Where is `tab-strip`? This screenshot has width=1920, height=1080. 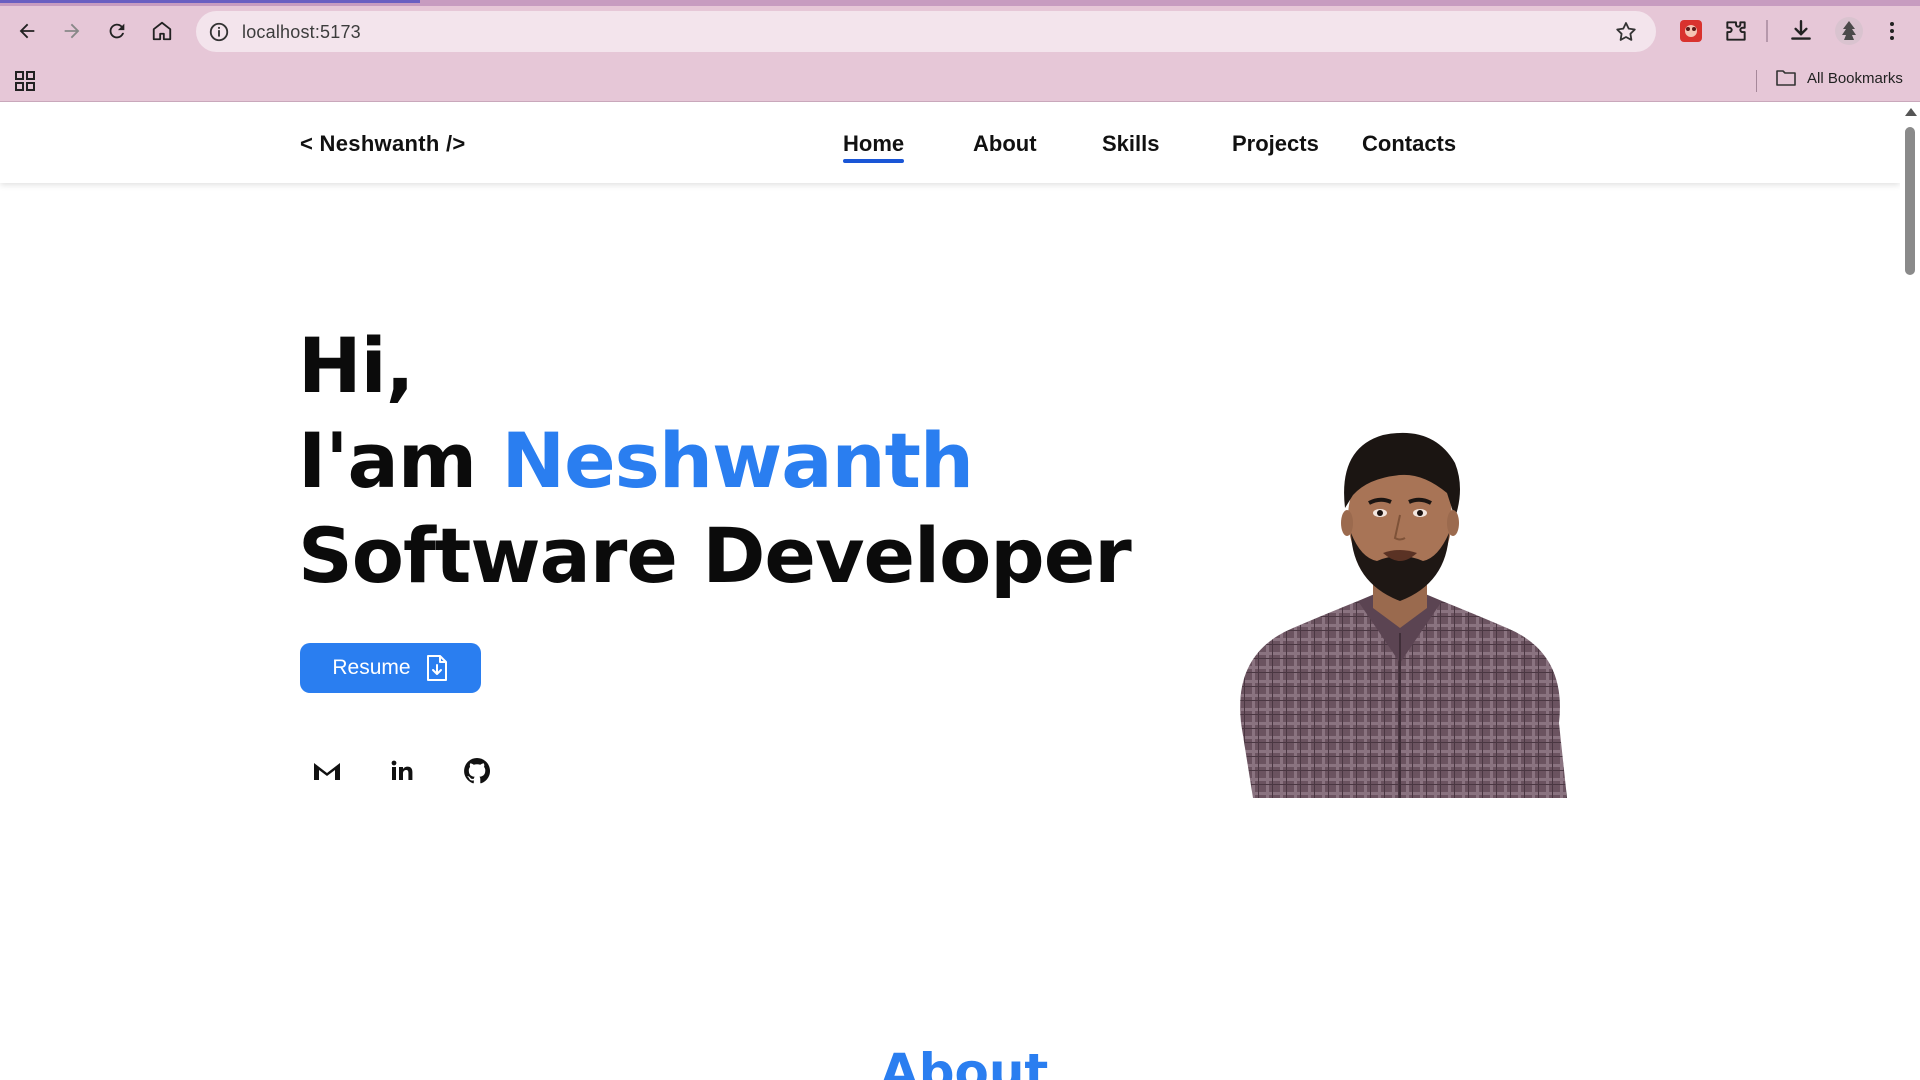
tab-strip is located at coordinates (960, 3).